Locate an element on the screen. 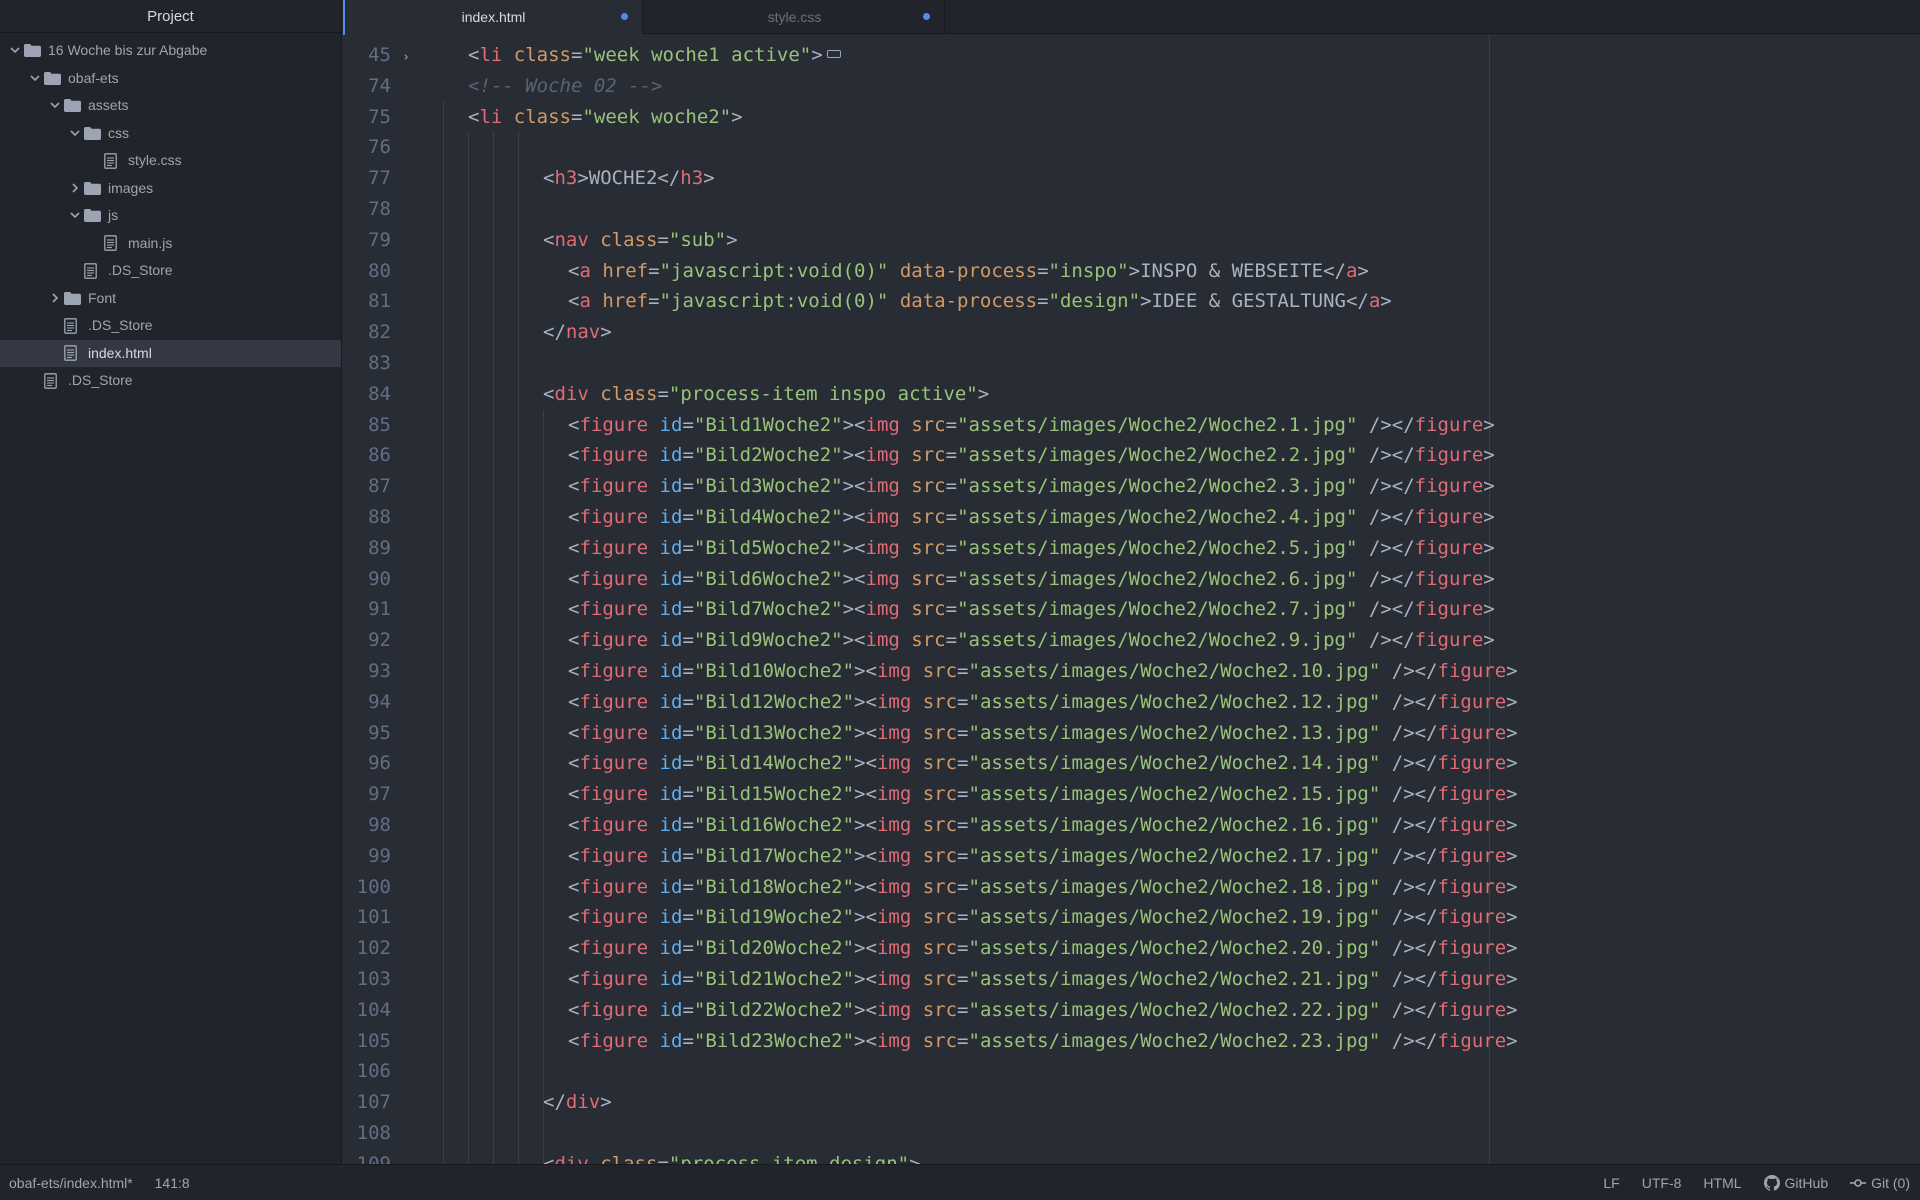  line-ending-selector: LF is located at coordinates (1611, 1182).